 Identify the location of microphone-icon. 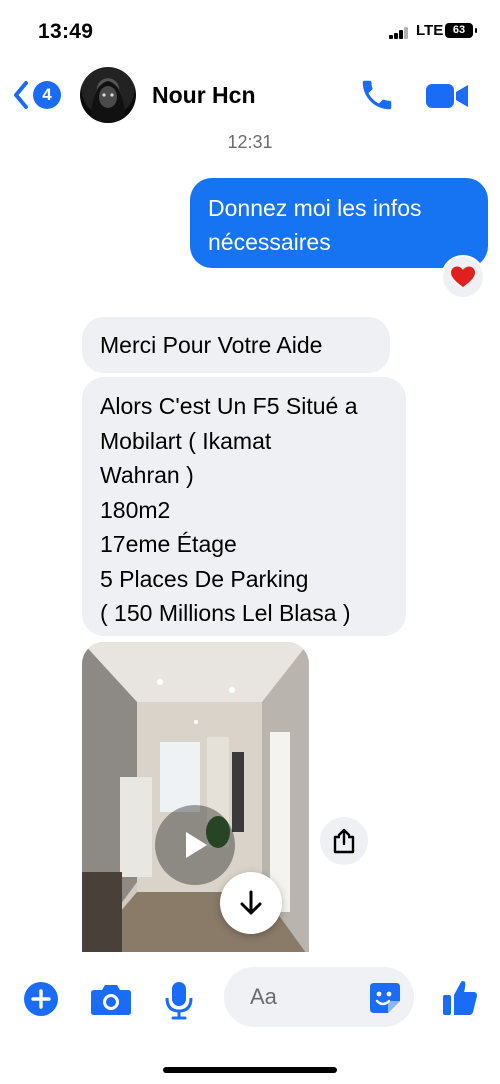
(179, 1001).